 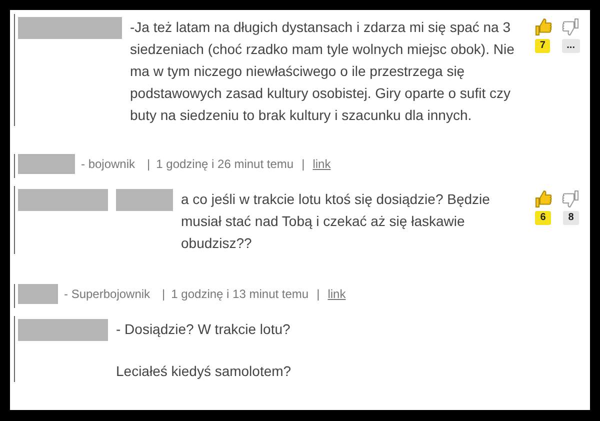 What do you see at coordinates (240, 294) in the screenshot?
I see `timestamp: 1 godzinę i 13 minut temu` at bounding box center [240, 294].